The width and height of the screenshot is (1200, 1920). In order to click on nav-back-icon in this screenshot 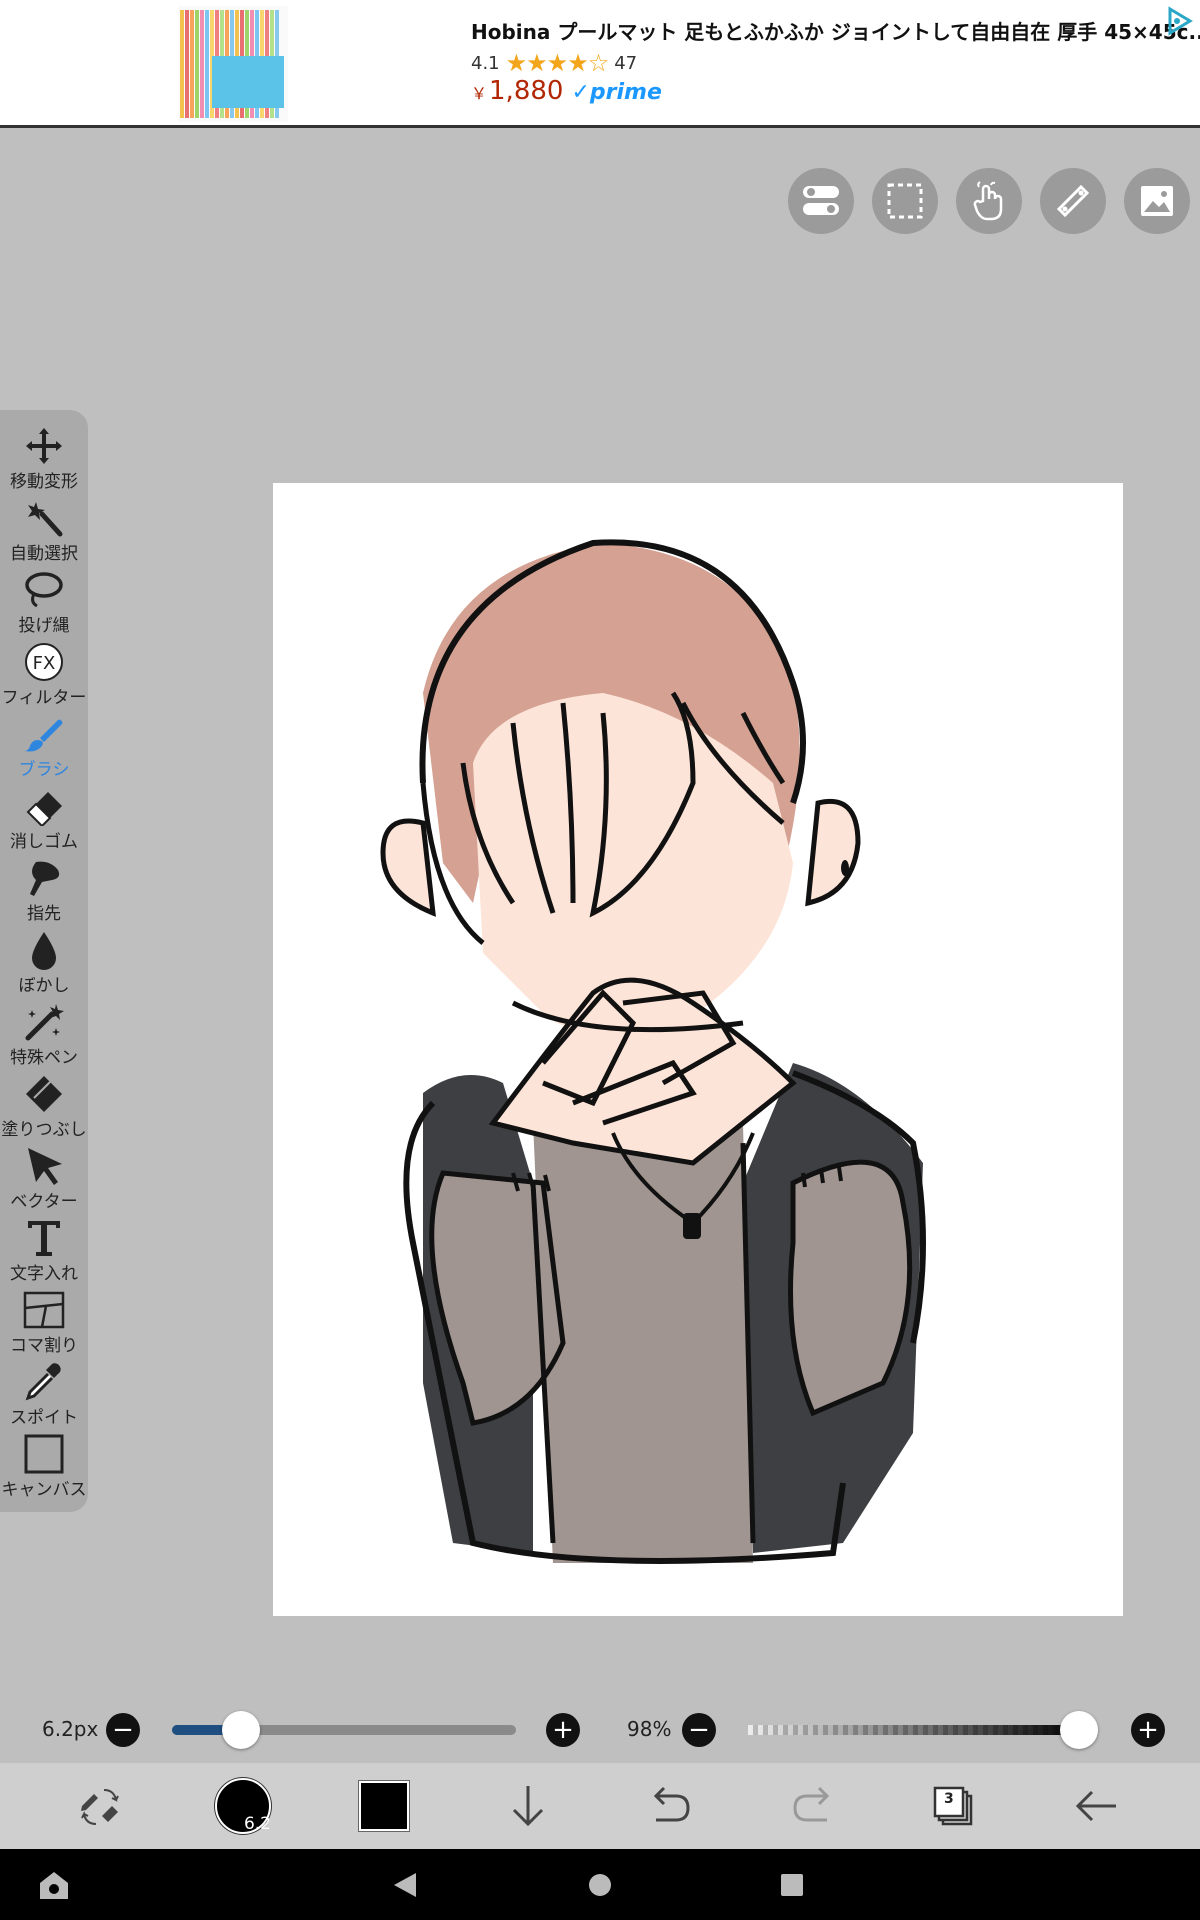, I will do `click(405, 1885)`.